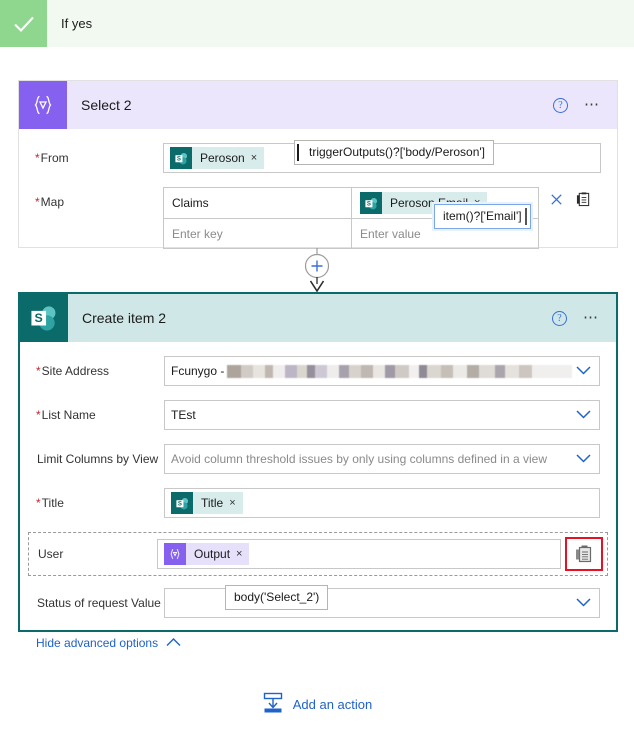  I want to click on chevron-up-icon, so click(173, 643).